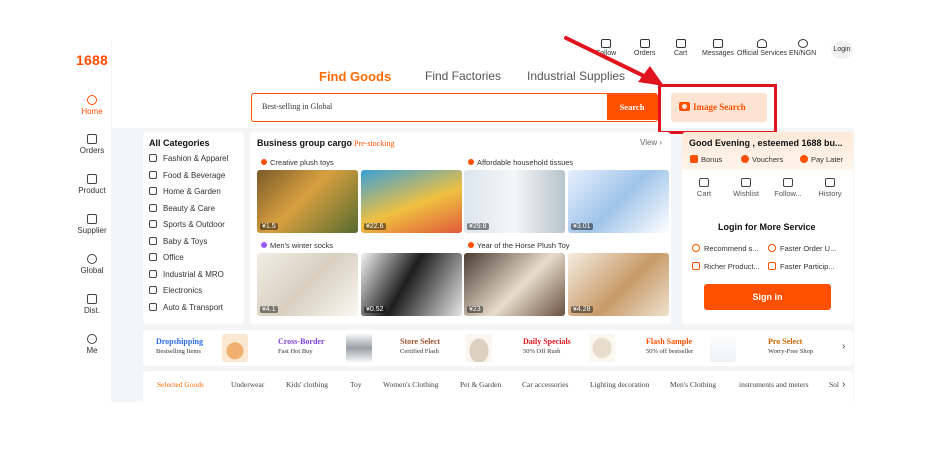 Image resolution: width=939 pixels, height=449 pixels. Describe the element at coordinates (693, 384) in the screenshot. I see `category-tab: Men's Clothing` at that location.